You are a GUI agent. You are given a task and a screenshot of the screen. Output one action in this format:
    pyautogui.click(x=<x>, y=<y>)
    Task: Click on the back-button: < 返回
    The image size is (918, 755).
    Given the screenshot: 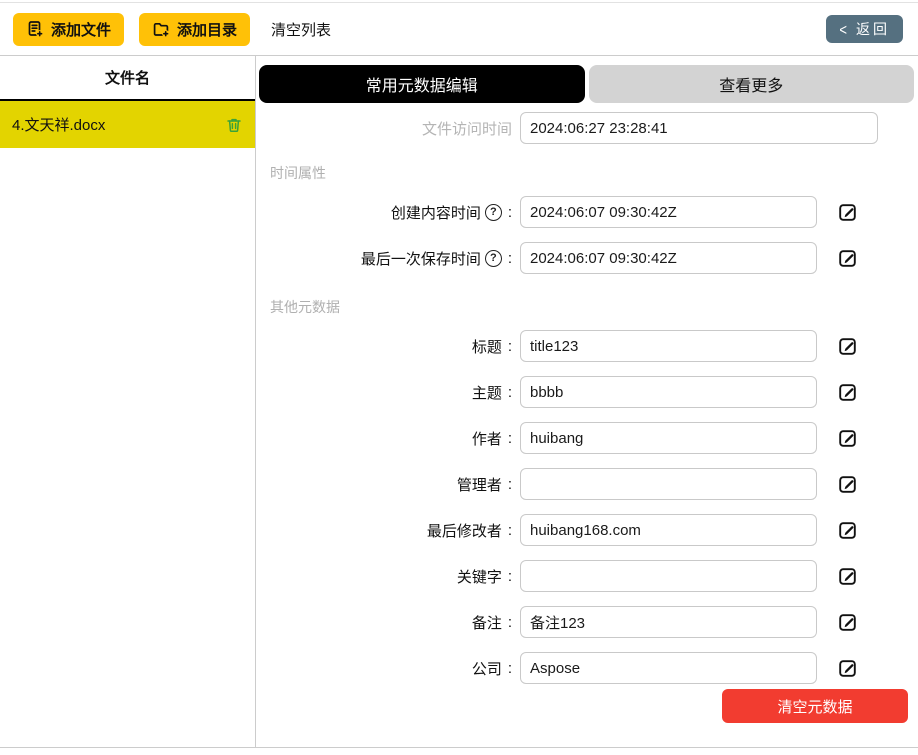 What is the action you would take?
    pyautogui.click(x=864, y=29)
    